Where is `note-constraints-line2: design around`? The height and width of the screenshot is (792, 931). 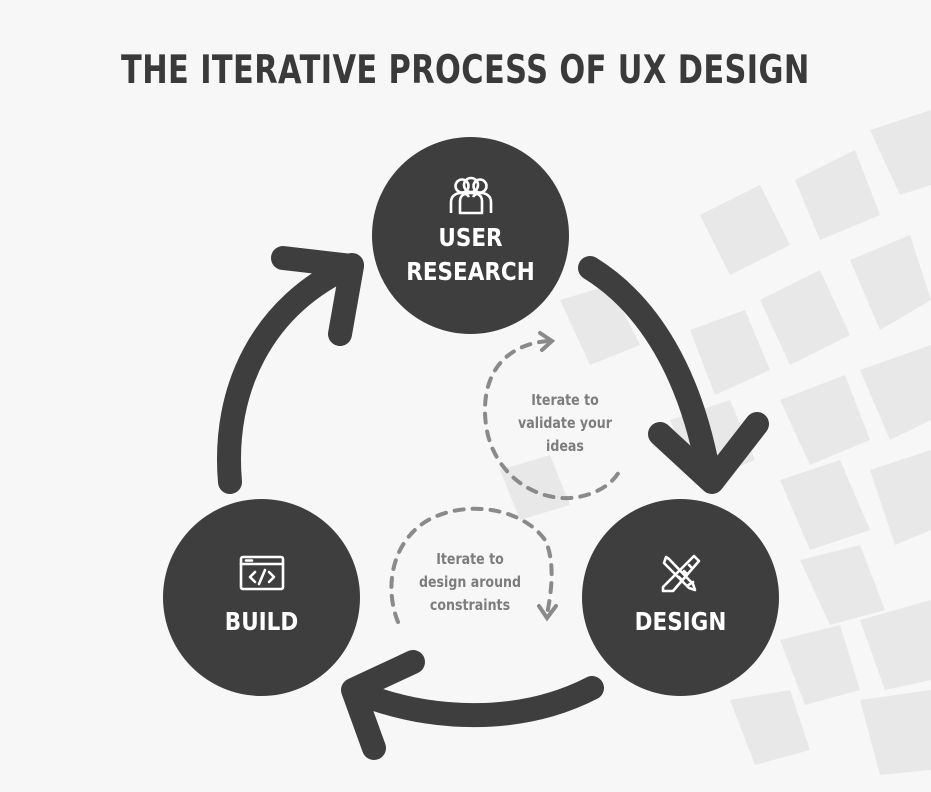
note-constraints-line2: design around is located at coordinates (470, 582).